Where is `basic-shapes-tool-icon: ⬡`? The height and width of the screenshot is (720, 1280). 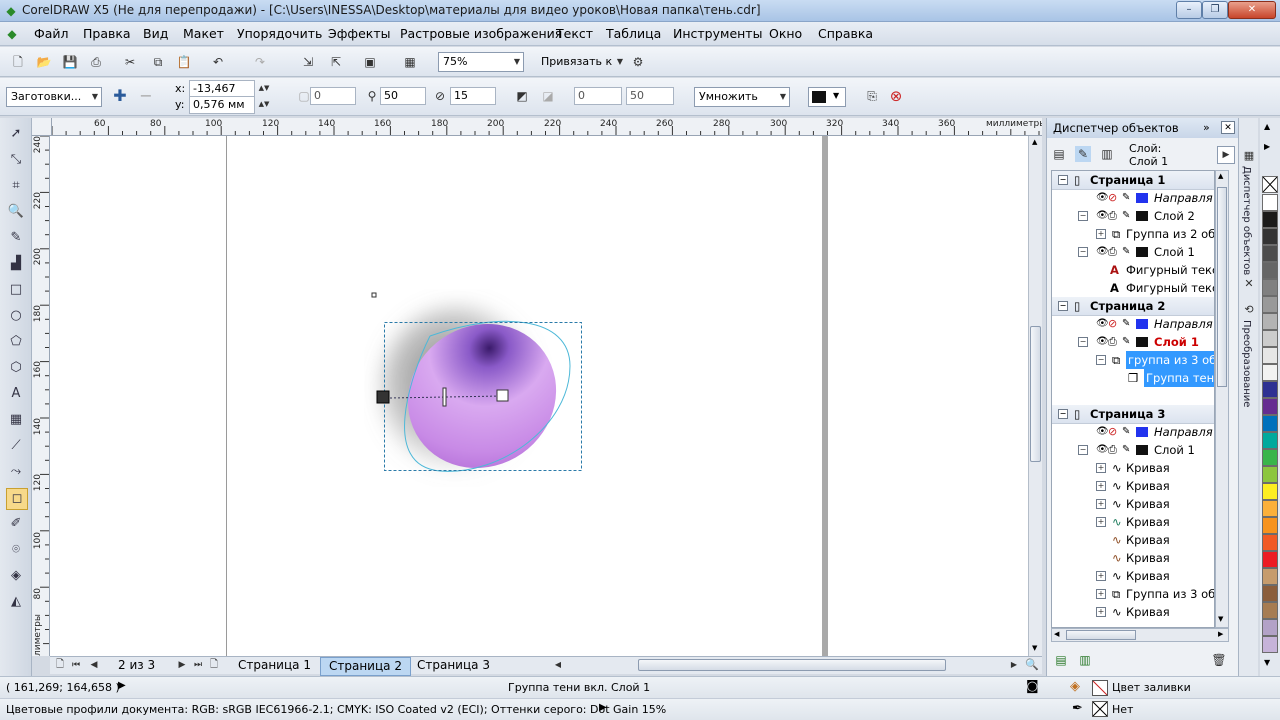 basic-shapes-tool-icon: ⬡ is located at coordinates (16, 368).